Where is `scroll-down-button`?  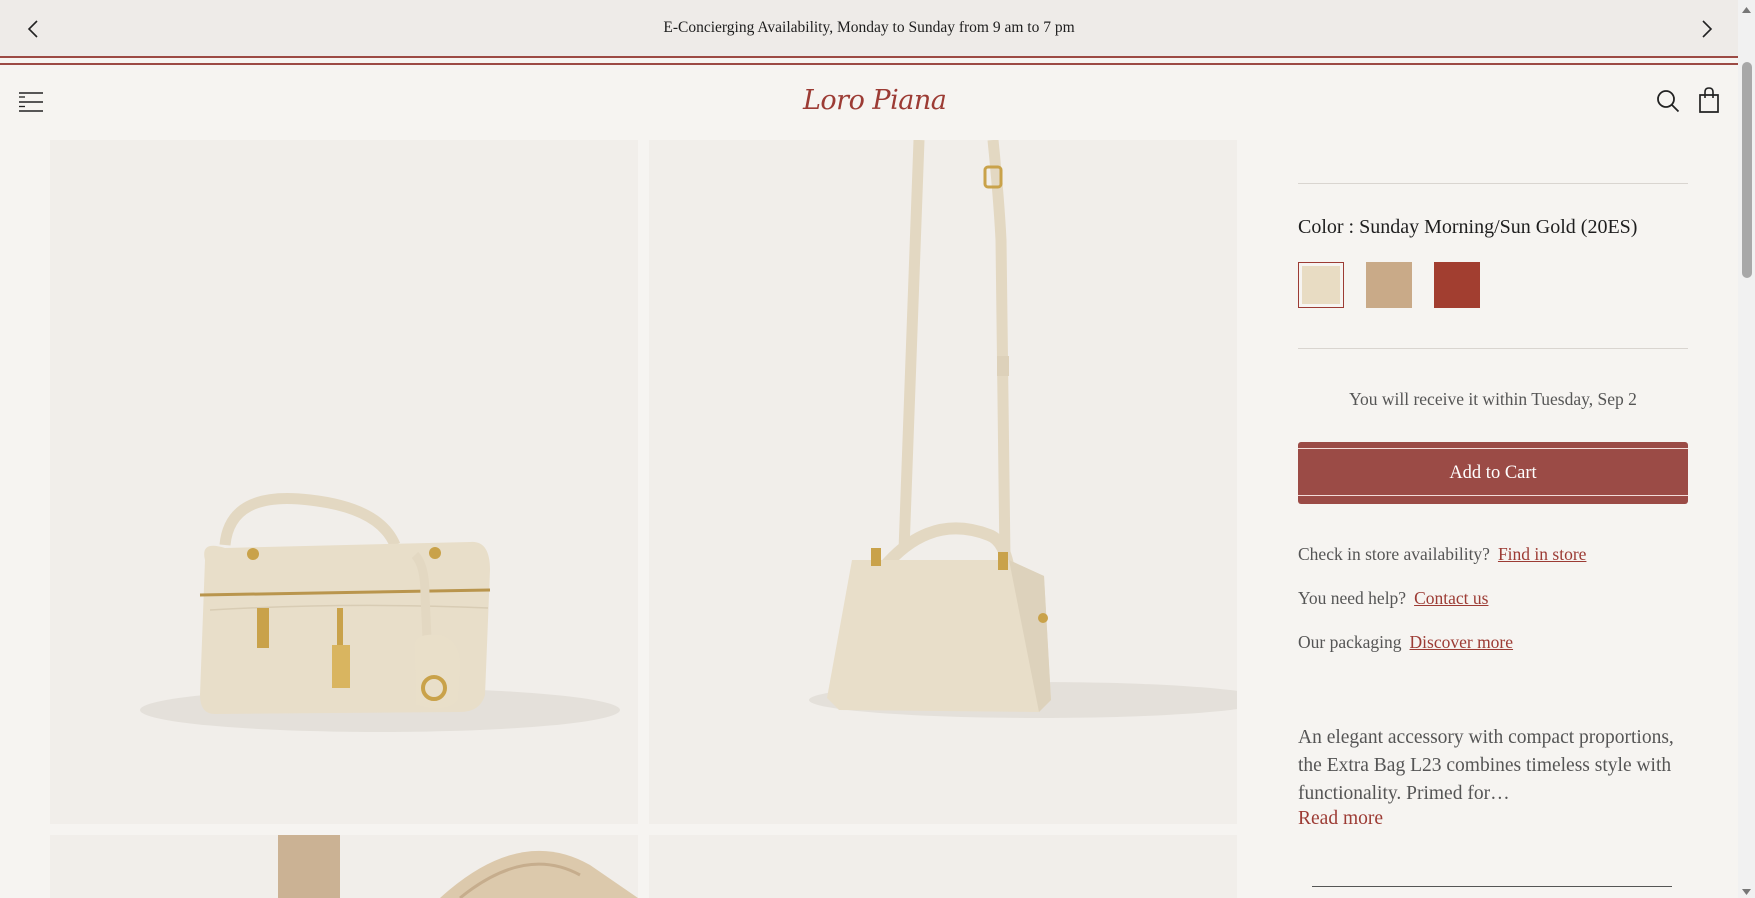
scroll-down-button is located at coordinates (1746, 889).